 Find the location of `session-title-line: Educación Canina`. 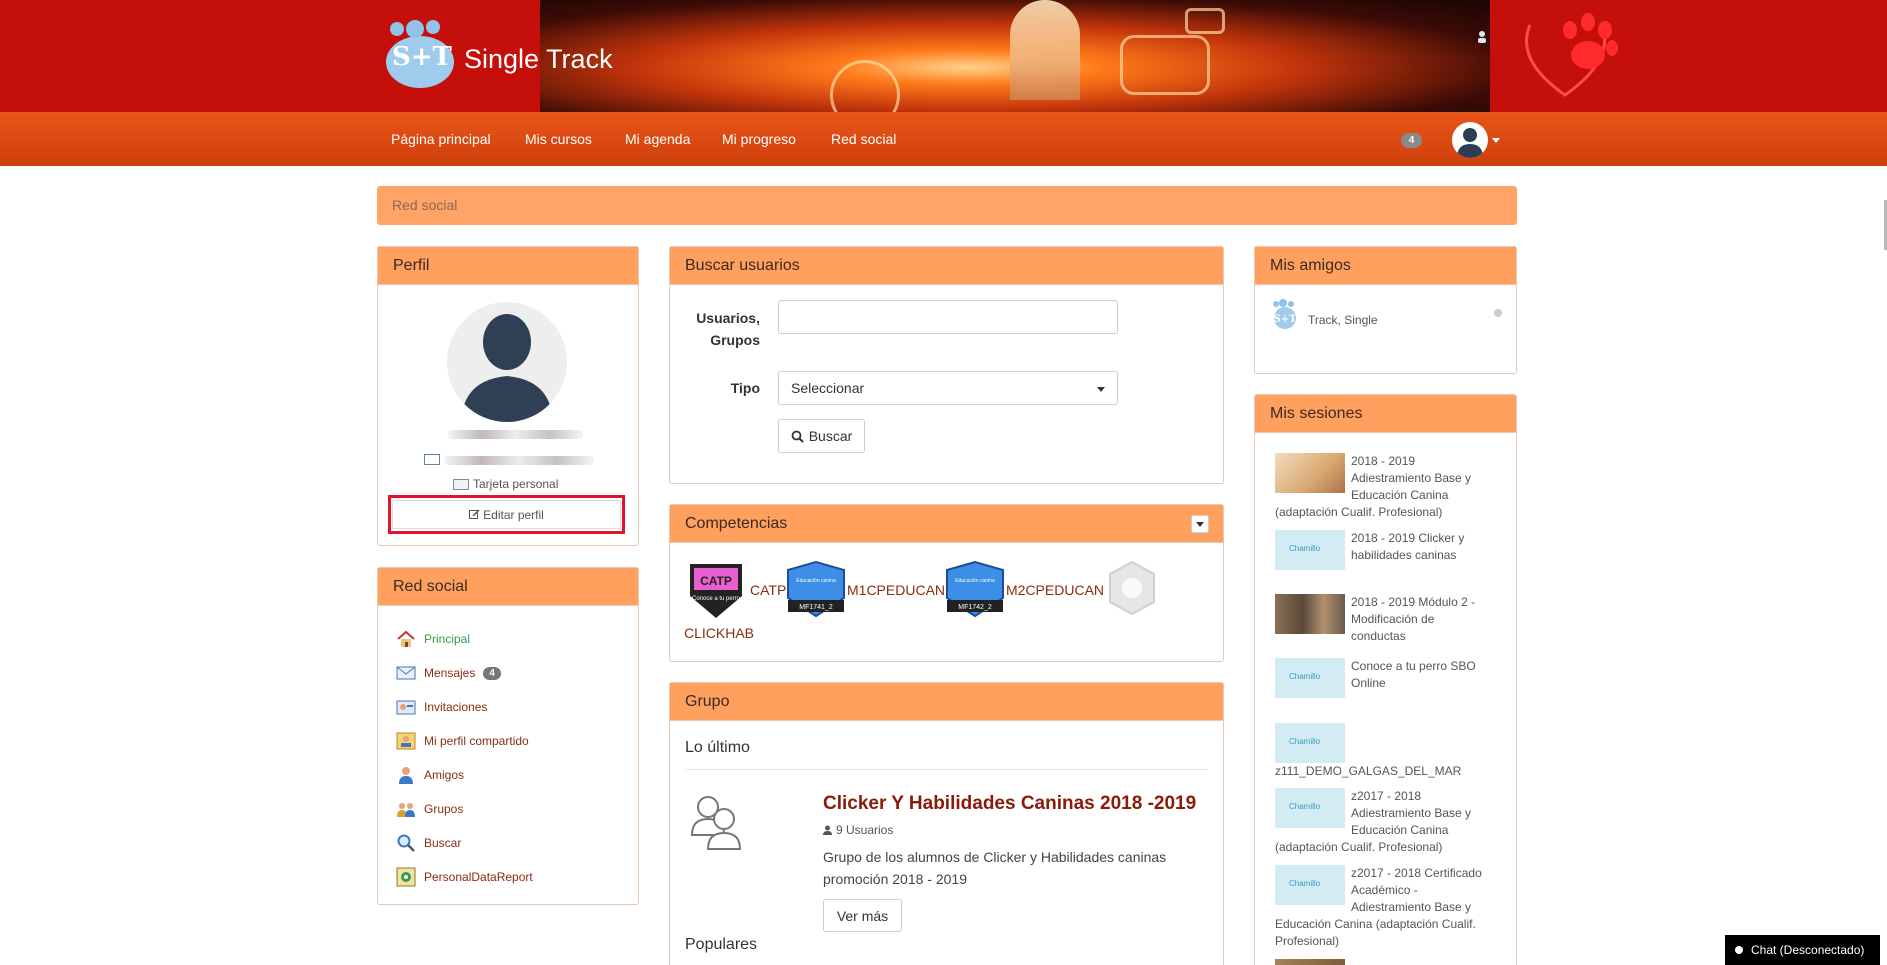

session-title-line: Educación Canina is located at coordinates (1400, 830).